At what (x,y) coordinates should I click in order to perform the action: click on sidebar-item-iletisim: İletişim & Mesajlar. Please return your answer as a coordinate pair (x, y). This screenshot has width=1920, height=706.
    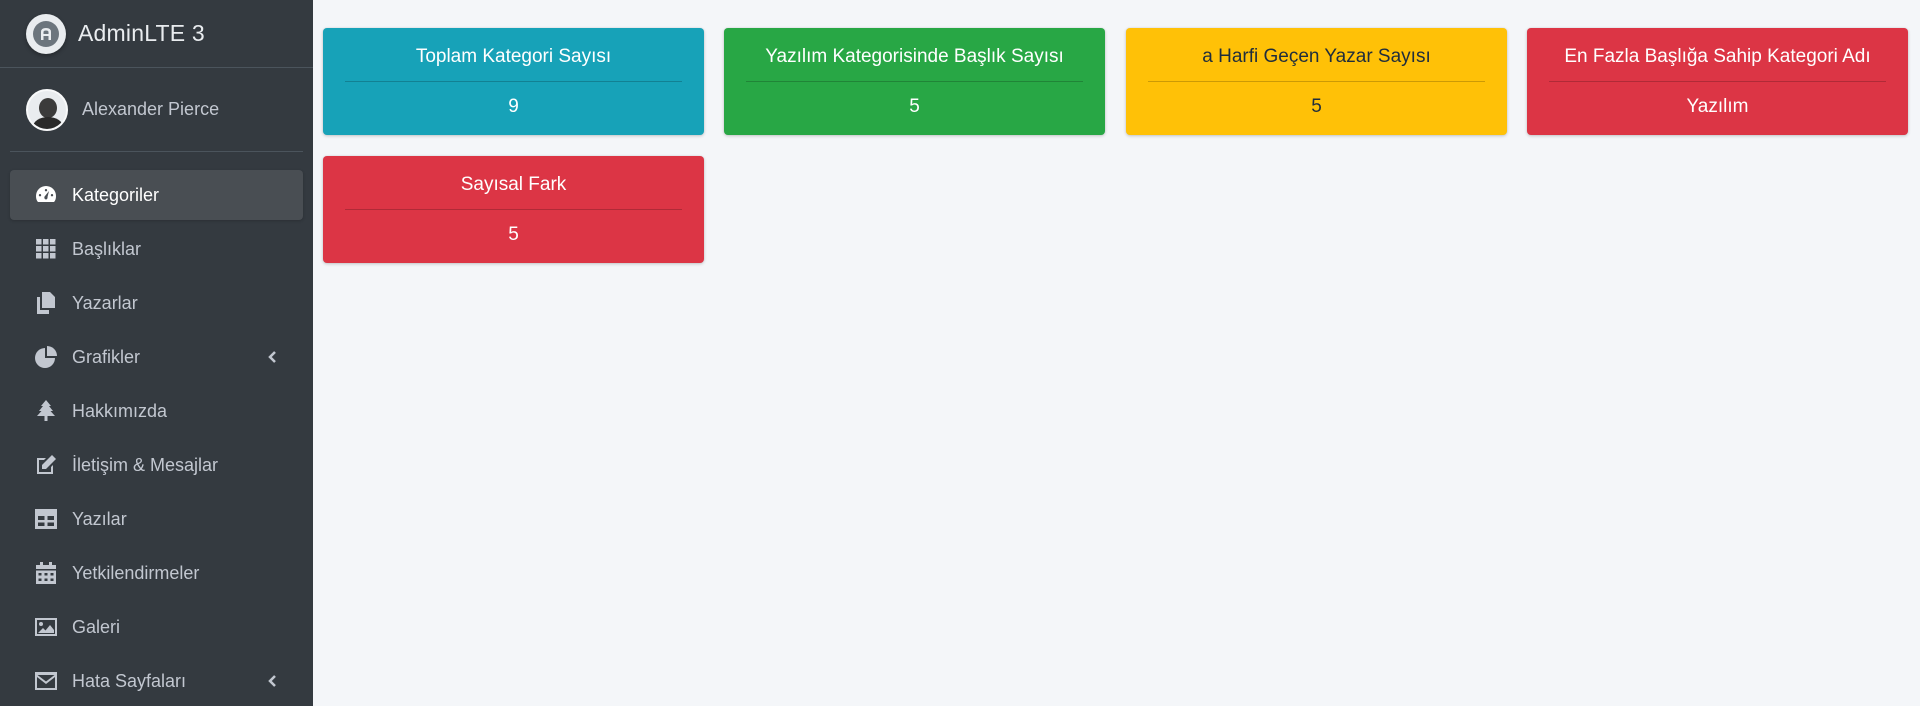
    Looking at the image, I should click on (156, 465).